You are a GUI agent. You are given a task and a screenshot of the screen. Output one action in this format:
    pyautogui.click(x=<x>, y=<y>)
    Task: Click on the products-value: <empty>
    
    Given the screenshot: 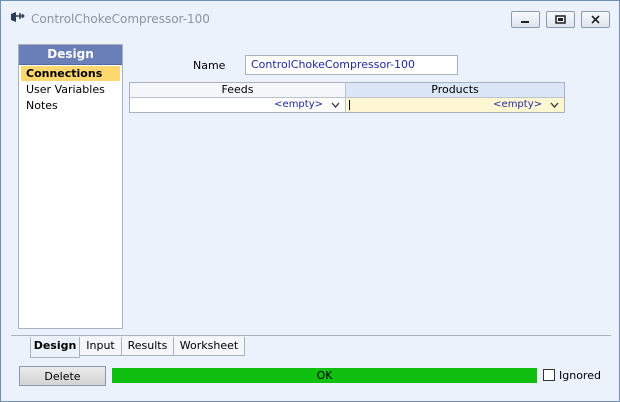 What is the action you would take?
    pyautogui.click(x=517, y=104)
    